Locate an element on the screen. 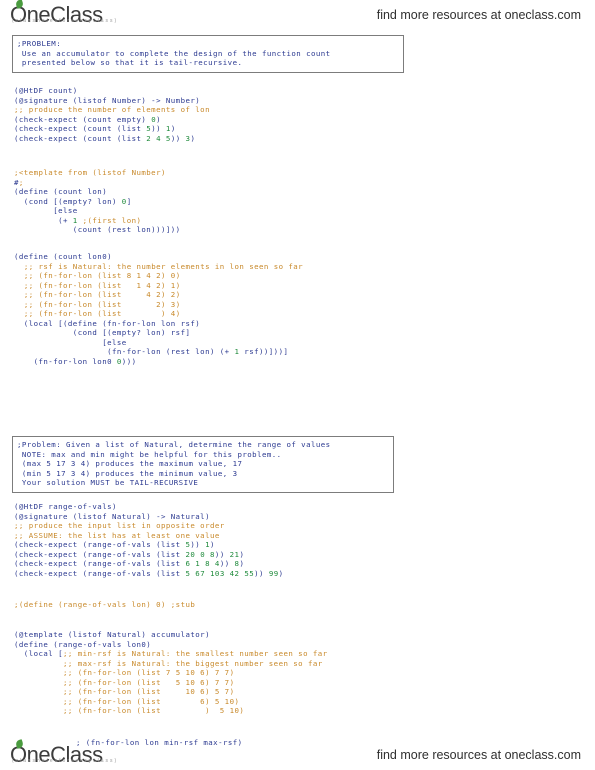  numeric-literal: 6 is located at coordinates (188, 564).